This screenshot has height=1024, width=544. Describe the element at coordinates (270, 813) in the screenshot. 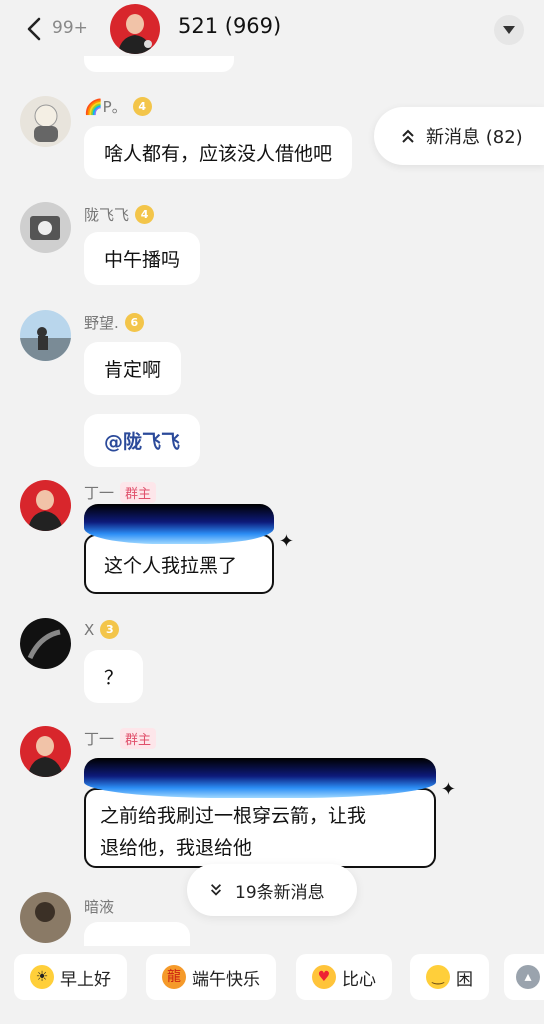

I see `message-bubble: 之前给我刷过一根穿云箭，让我 退给他，我退给他 ✦` at that location.